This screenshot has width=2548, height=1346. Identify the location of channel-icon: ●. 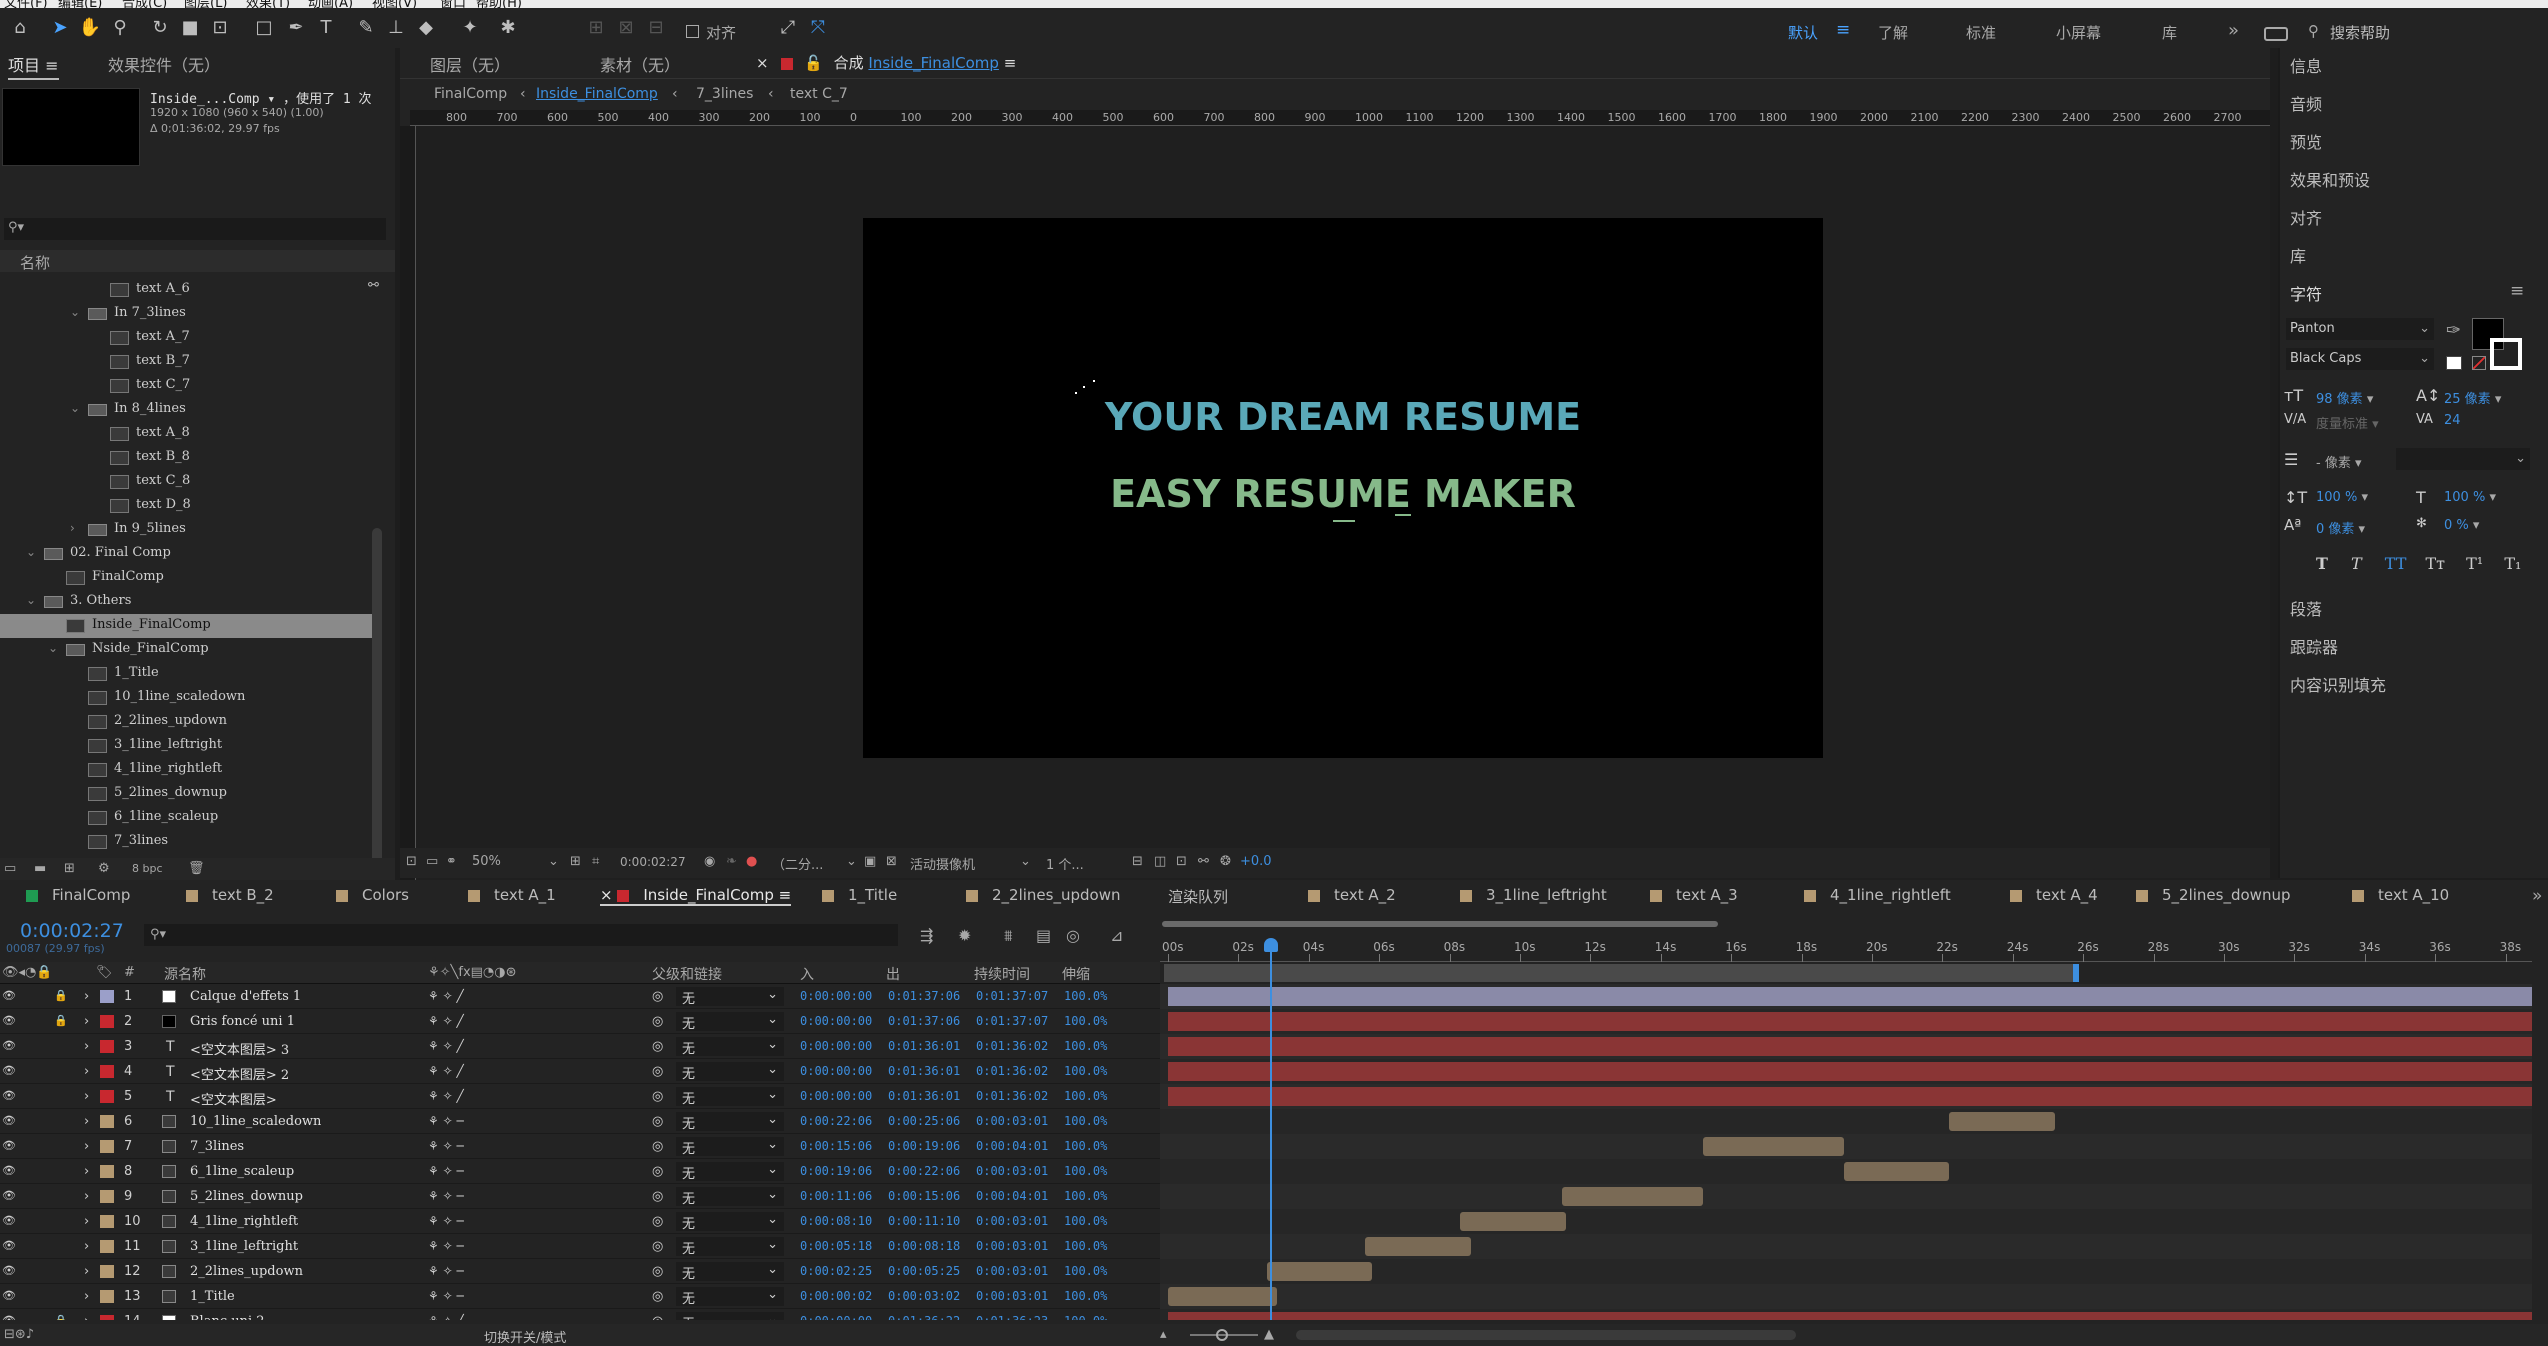
(751, 861).